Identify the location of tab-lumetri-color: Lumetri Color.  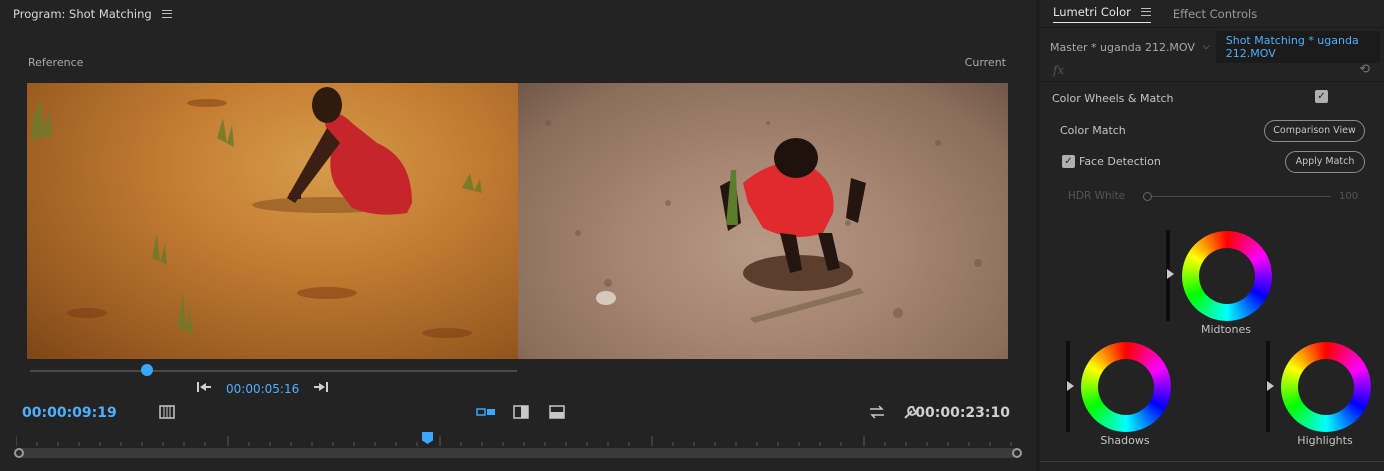
(1102, 14).